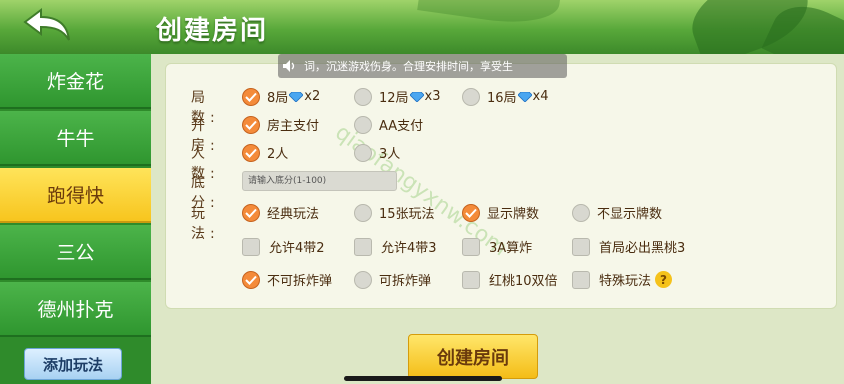  I want to click on sidebar-item-label: 牛牛, so click(75, 139).